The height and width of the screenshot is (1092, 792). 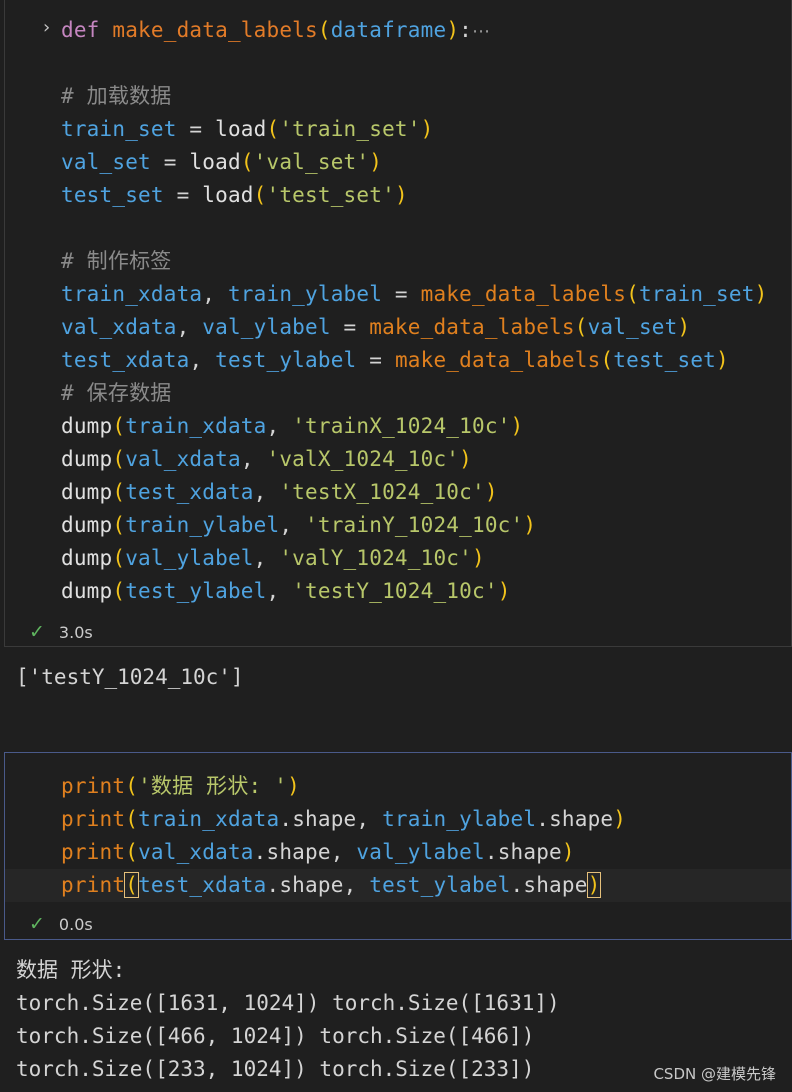 I want to click on variable-arg: train_set, so click(x=696, y=294).